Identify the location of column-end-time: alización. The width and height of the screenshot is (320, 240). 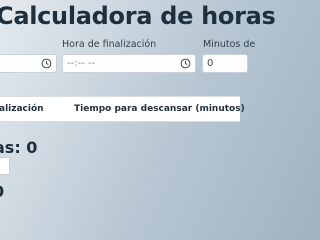
(22, 109).